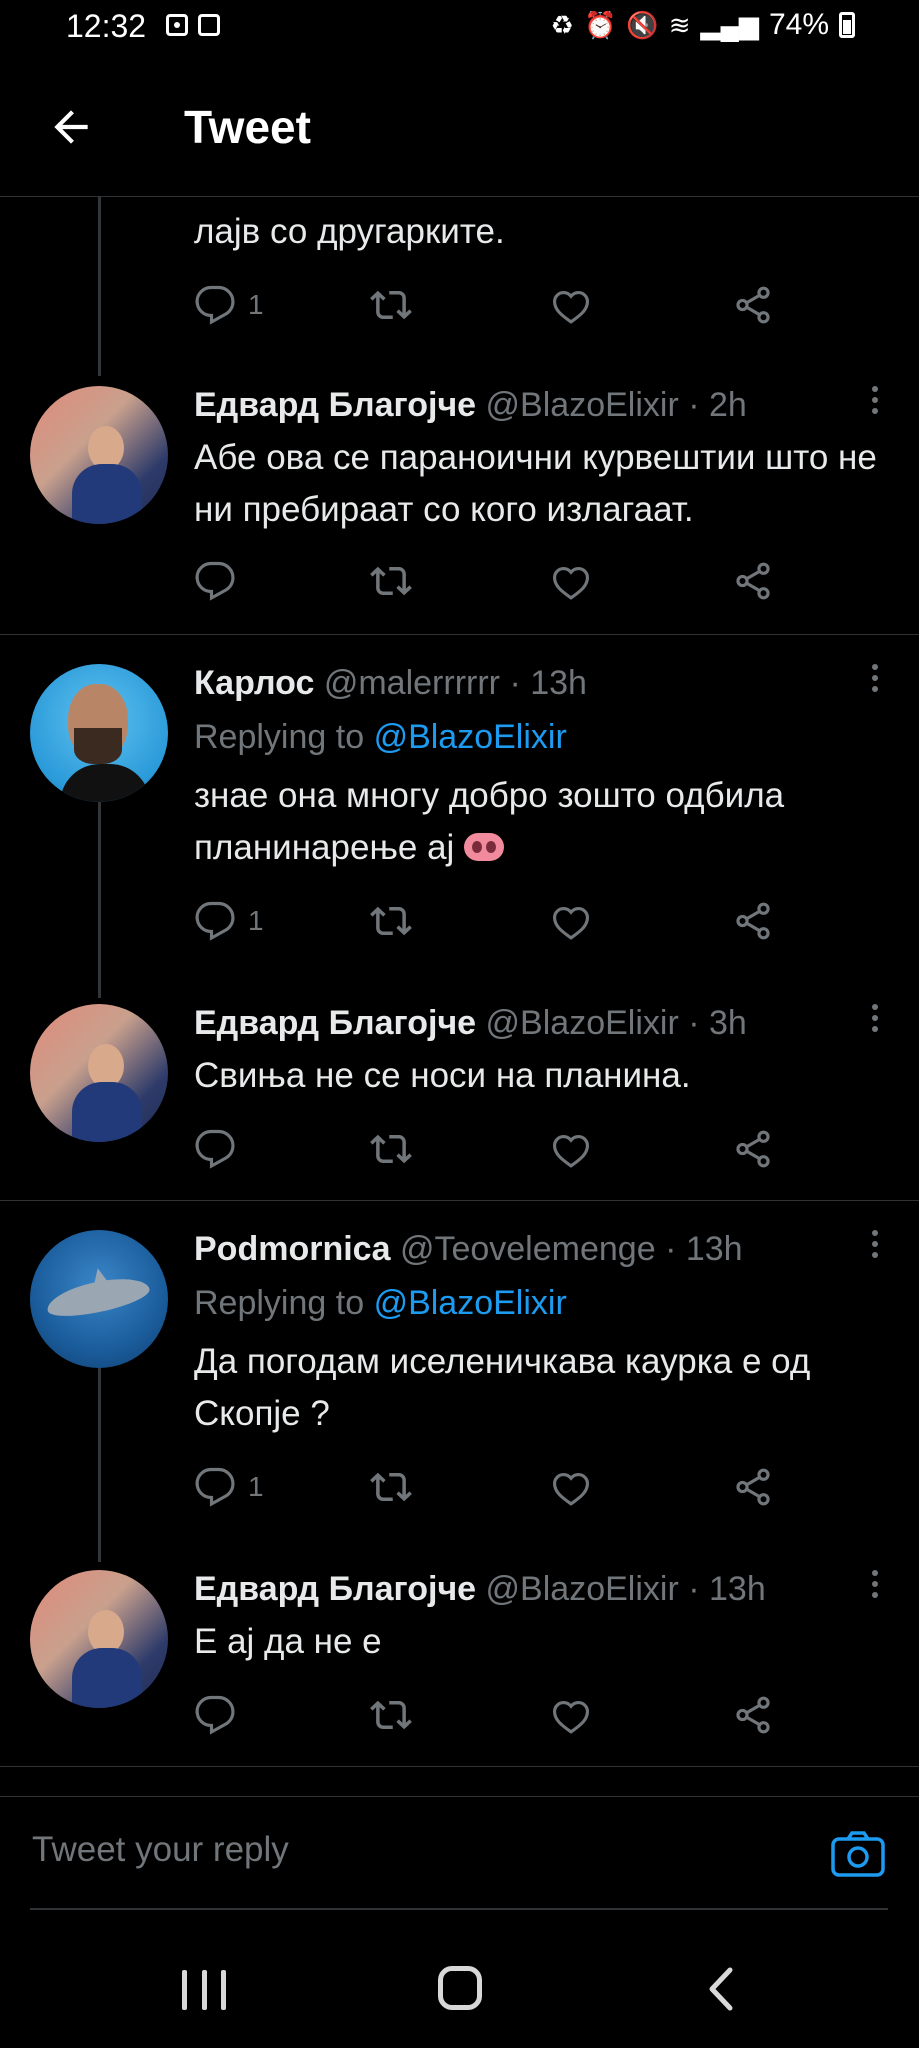 The height and width of the screenshot is (2048, 919). Describe the element at coordinates (703, 25) in the screenshot. I see `status-right-icons: ♻ ⏰ 🔇 ≋ ▂▄▆ 74%` at that location.